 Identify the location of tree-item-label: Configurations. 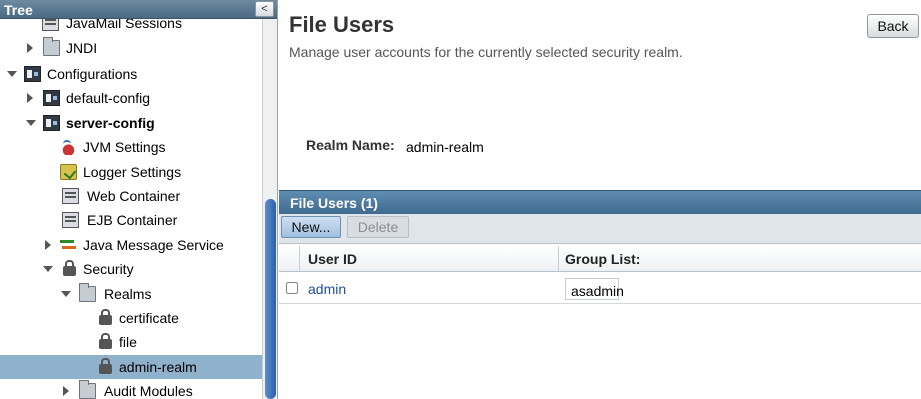
(92, 74).